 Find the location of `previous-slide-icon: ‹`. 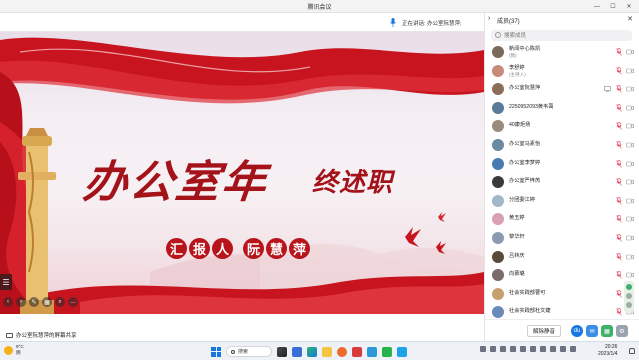

previous-slide-icon: ‹ is located at coordinates (8, 302).